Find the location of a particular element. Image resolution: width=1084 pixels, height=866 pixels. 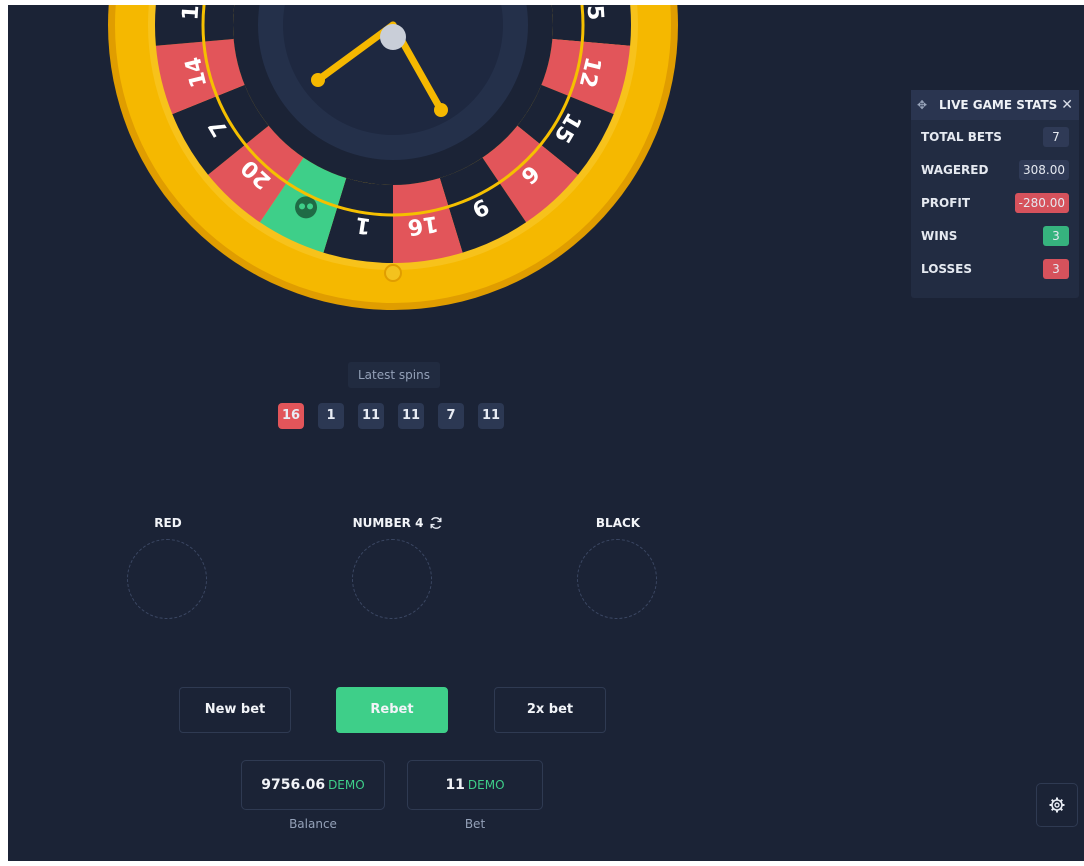

stat-label: WINS is located at coordinates (939, 235).